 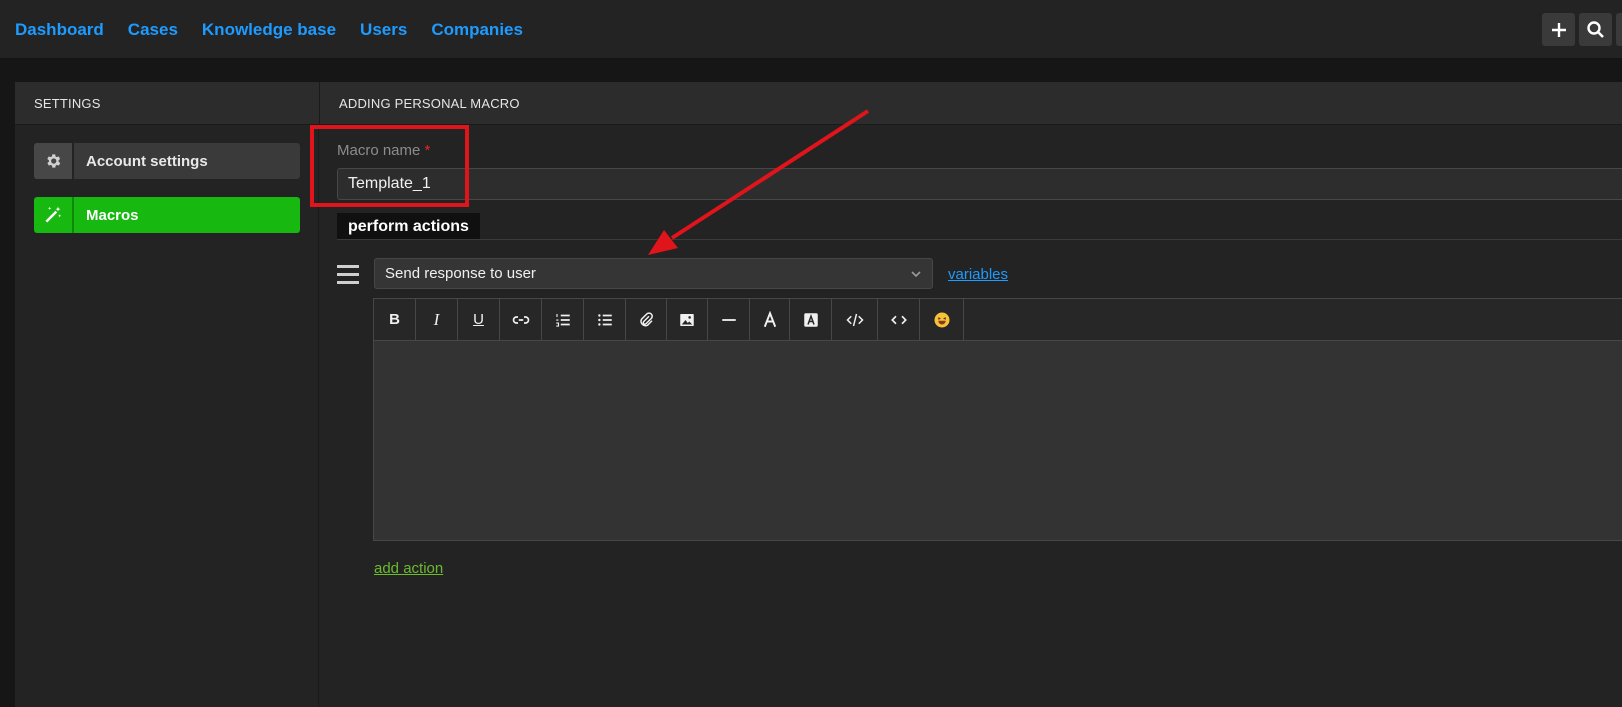 What do you see at coordinates (818, 103) in the screenshot?
I see `panel-header: SETTINGS ADDING PERSONAL MACRO` at bounding box center [818, 103].